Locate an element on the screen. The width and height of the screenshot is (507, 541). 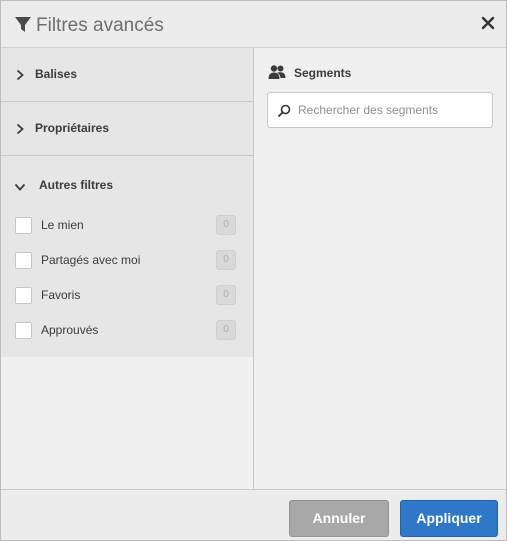
section-label: Autres filtres is located at coordinates (76, 185).